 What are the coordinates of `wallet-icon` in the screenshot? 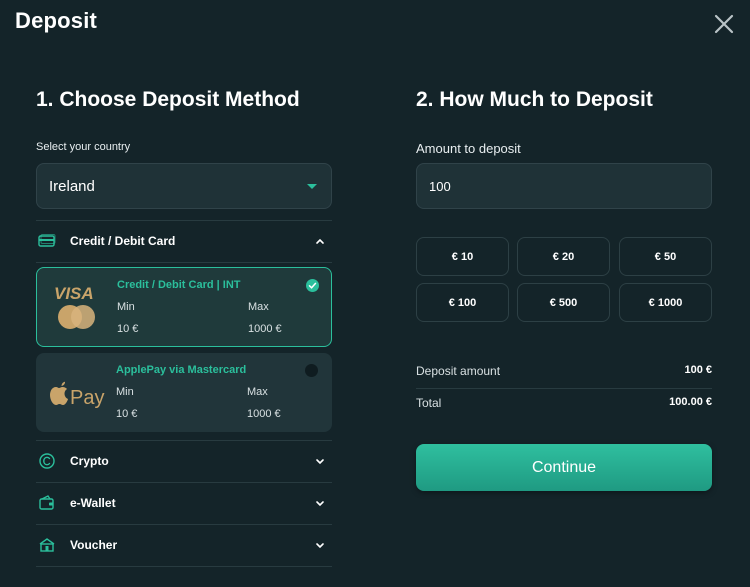 It's located at (49, 503).